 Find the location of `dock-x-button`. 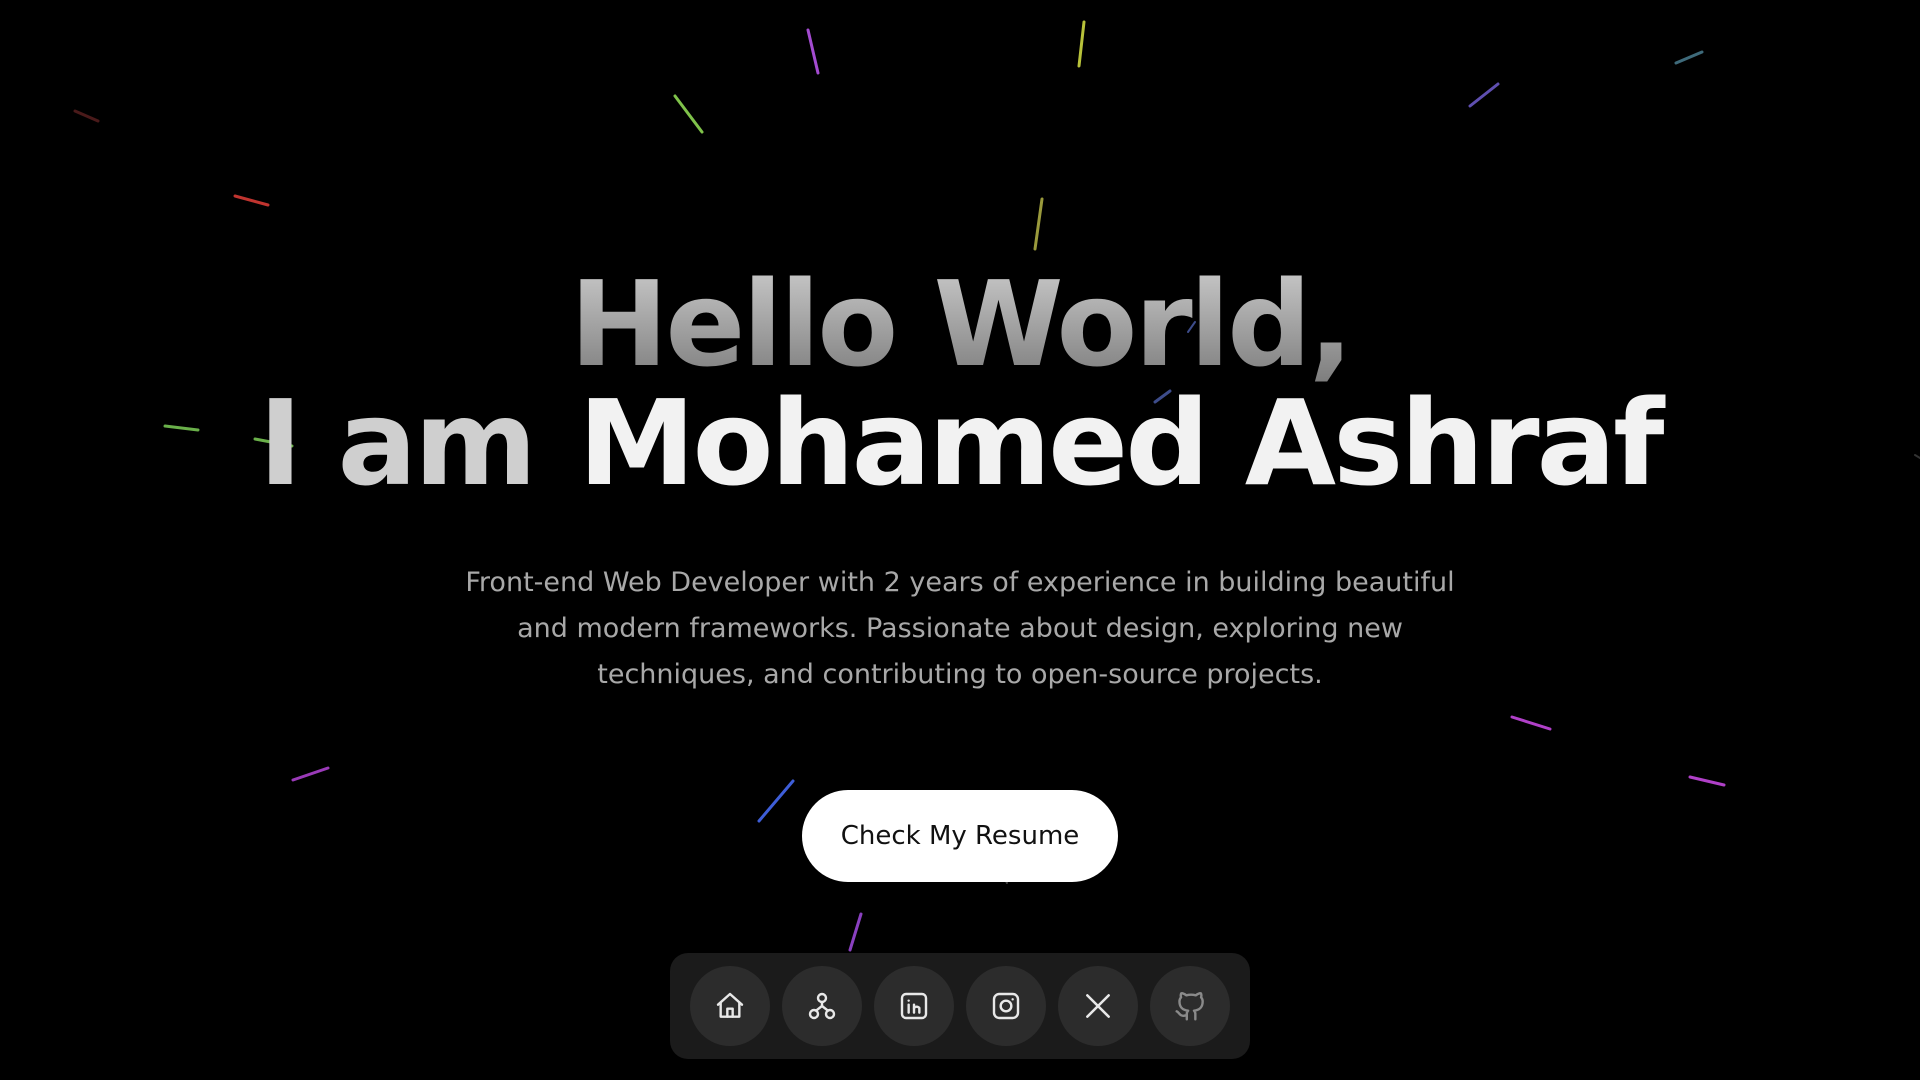

dock-x-button is located at coordinates (1098, 1006).